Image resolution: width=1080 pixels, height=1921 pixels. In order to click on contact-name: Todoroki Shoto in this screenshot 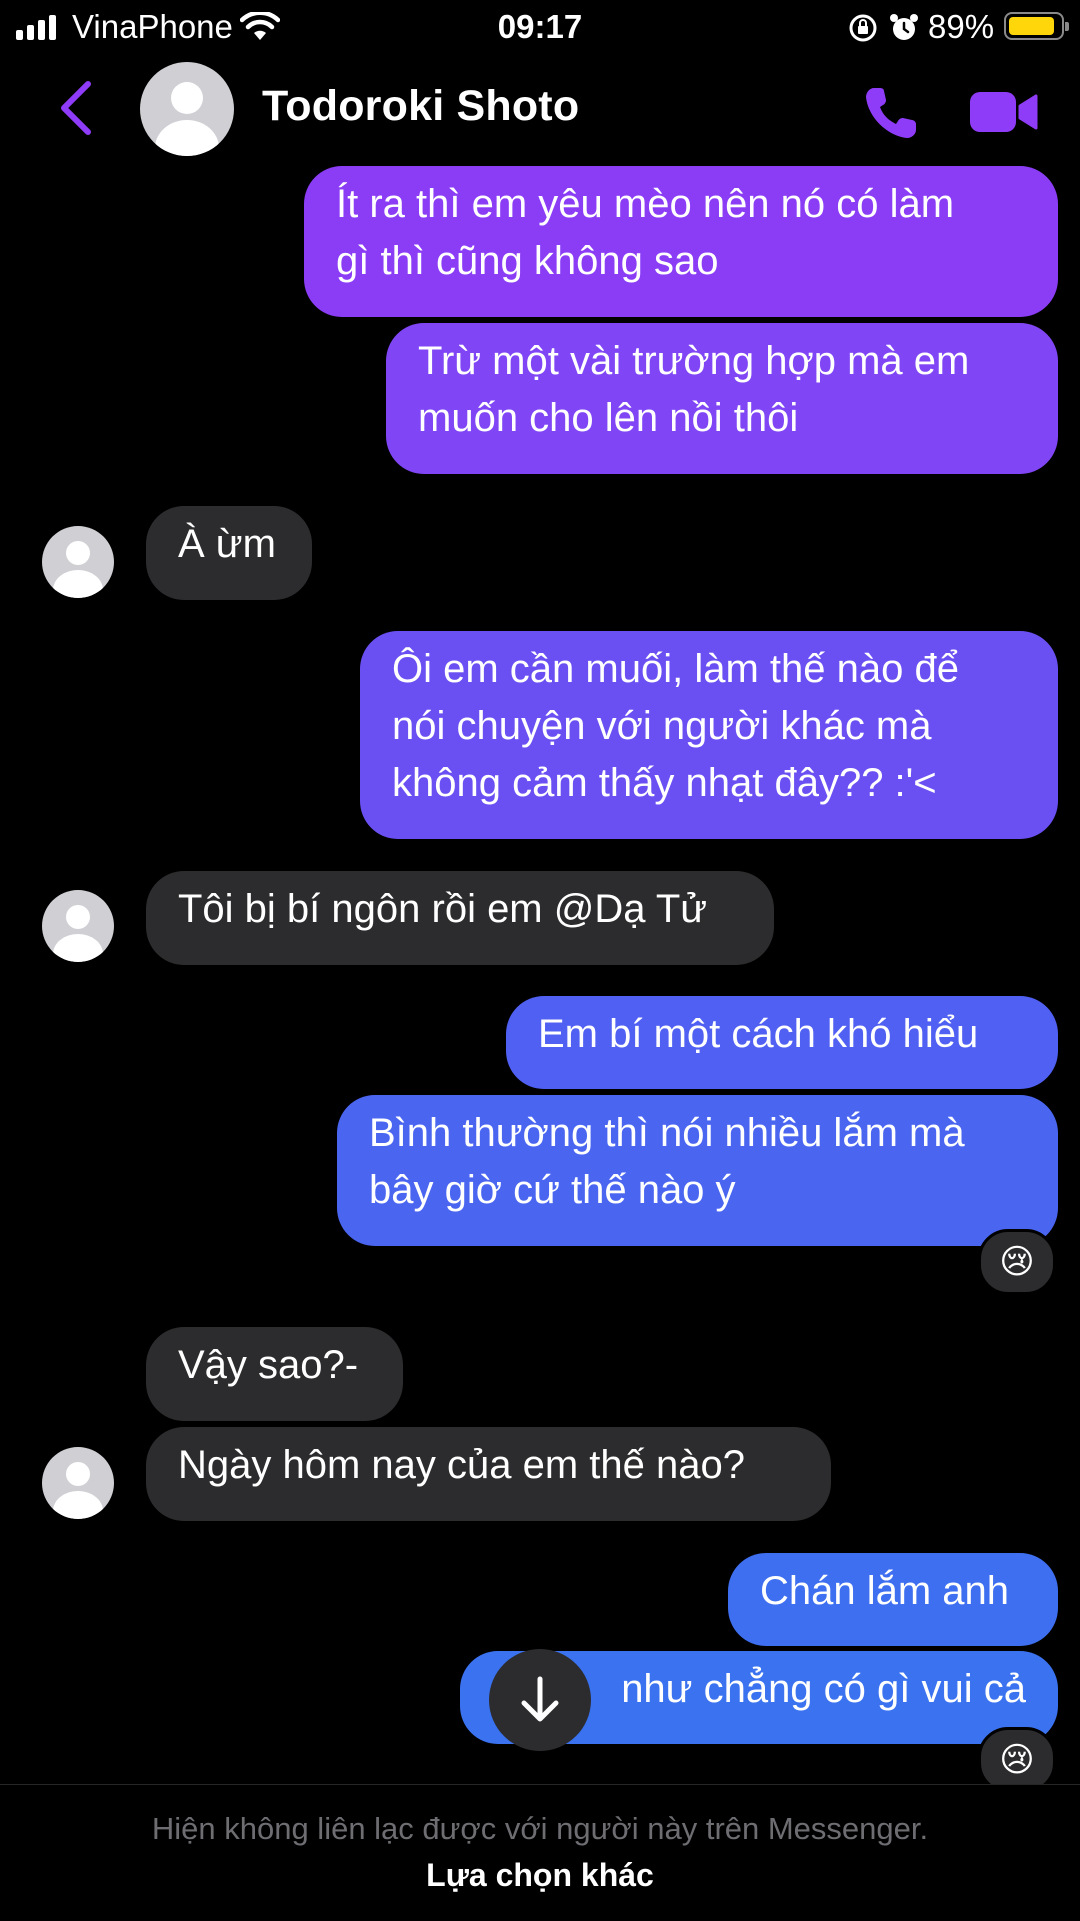, I will do `click(420, 106)`.